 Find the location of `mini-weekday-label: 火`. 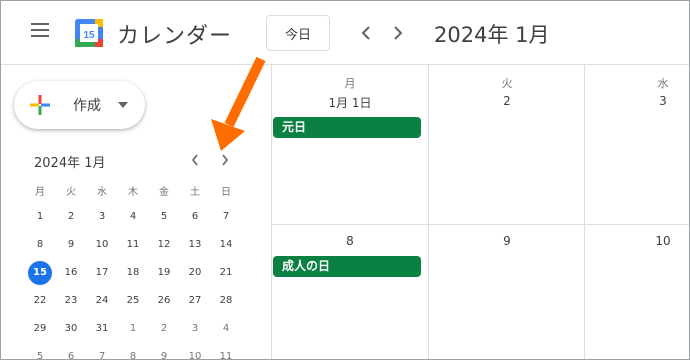

mini-weekday-label: 火 is located at coordinates (71, 192).